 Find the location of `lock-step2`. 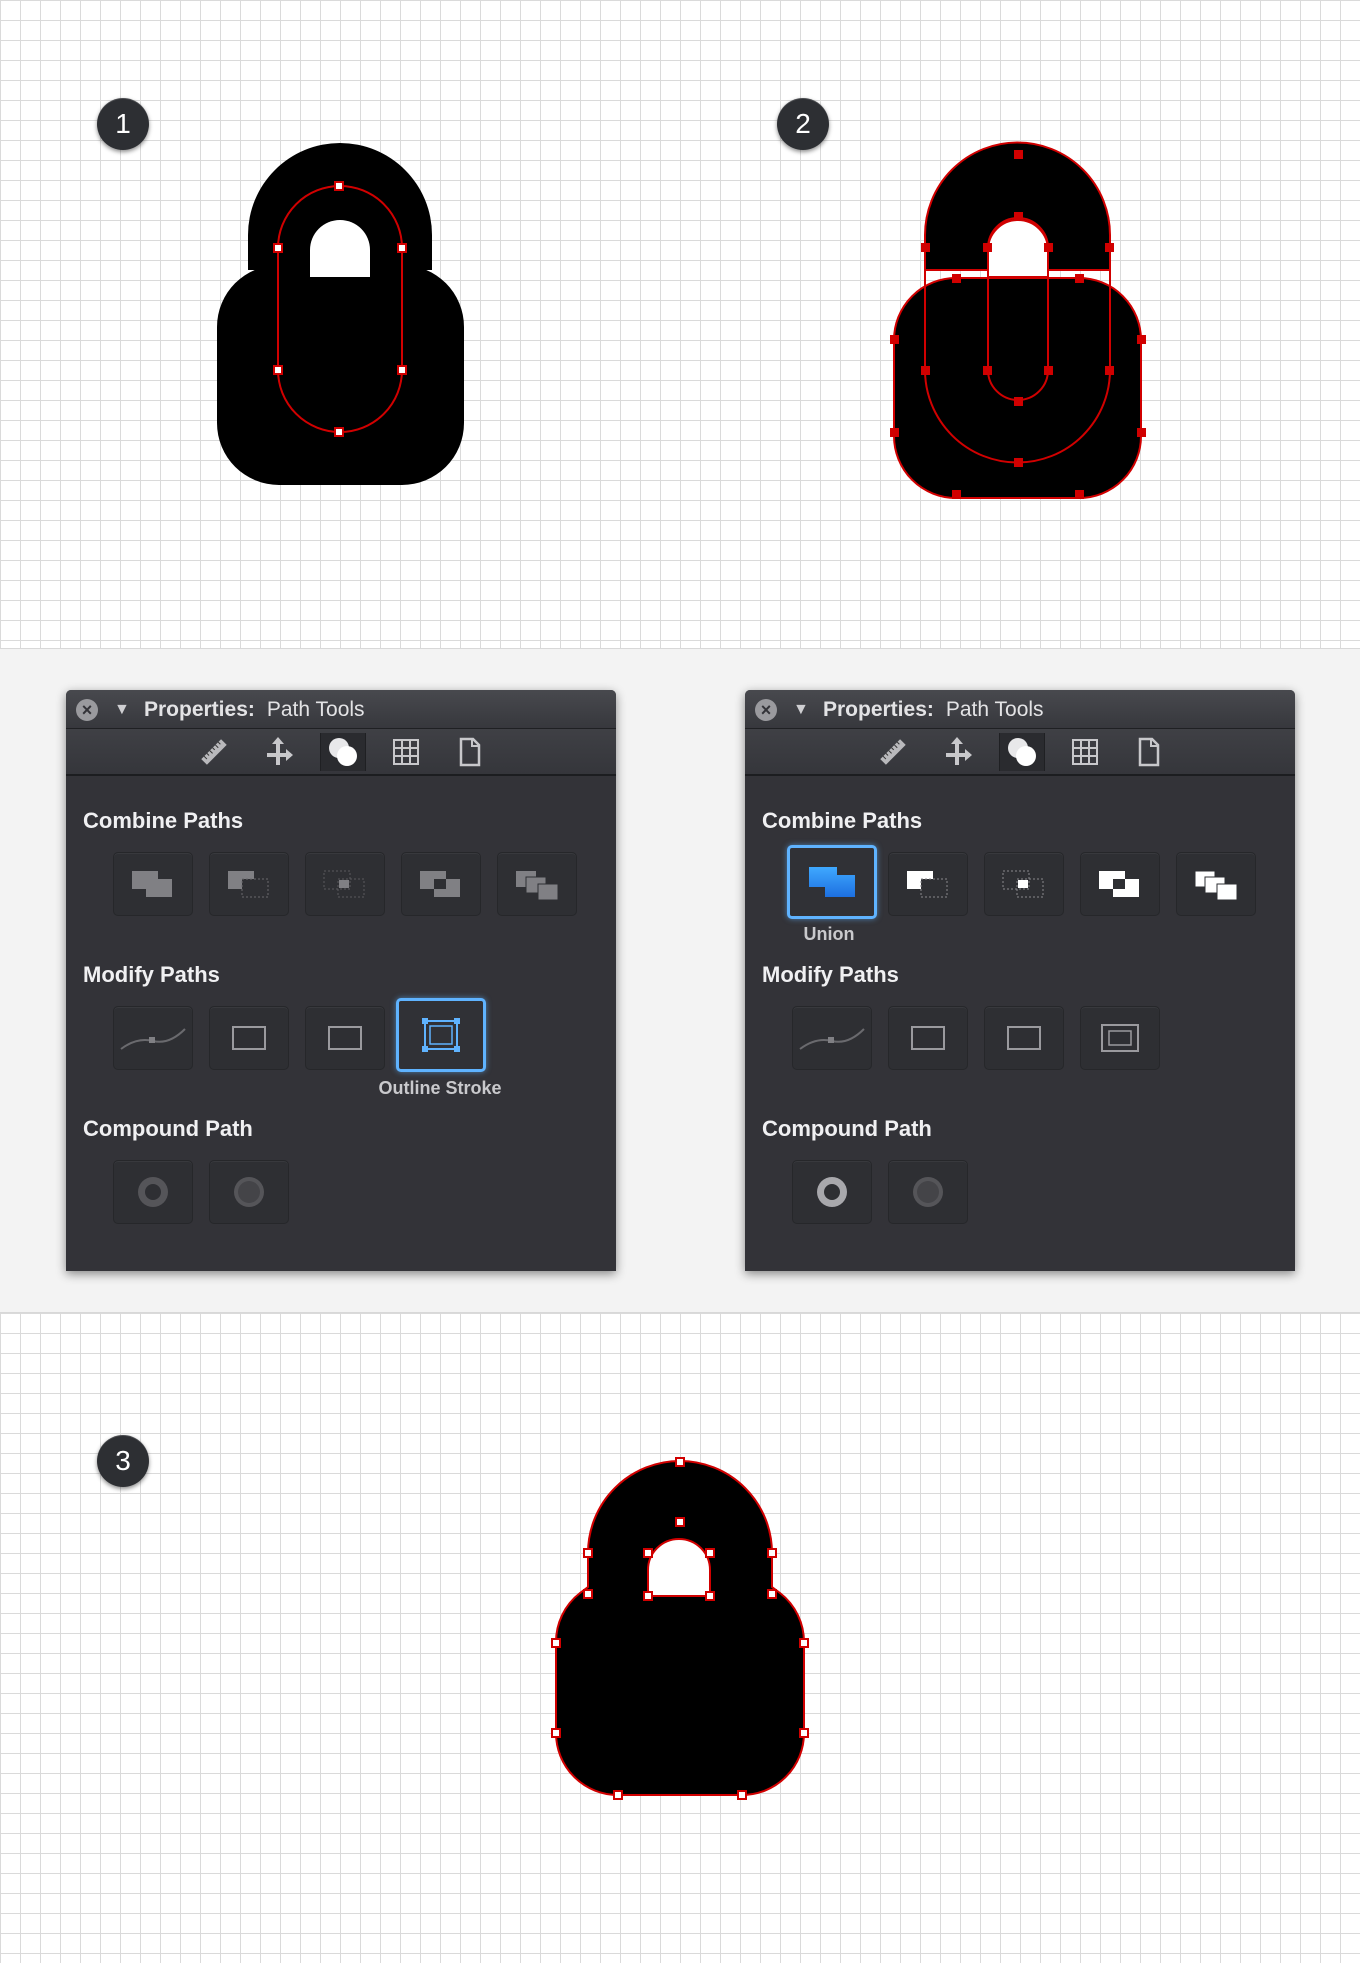

lock-step2 is located at coordinates (1018, 320).